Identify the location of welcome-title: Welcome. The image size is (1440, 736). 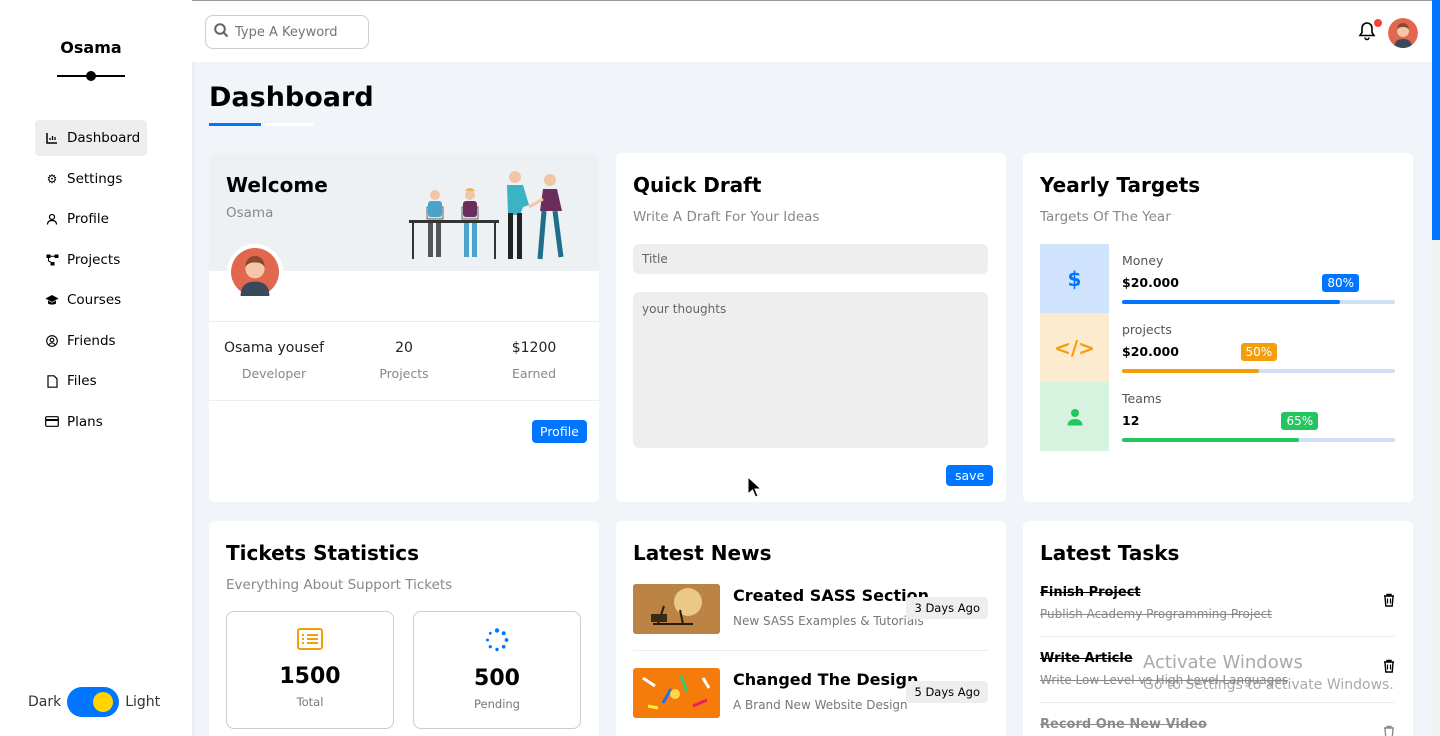
(277, 185).